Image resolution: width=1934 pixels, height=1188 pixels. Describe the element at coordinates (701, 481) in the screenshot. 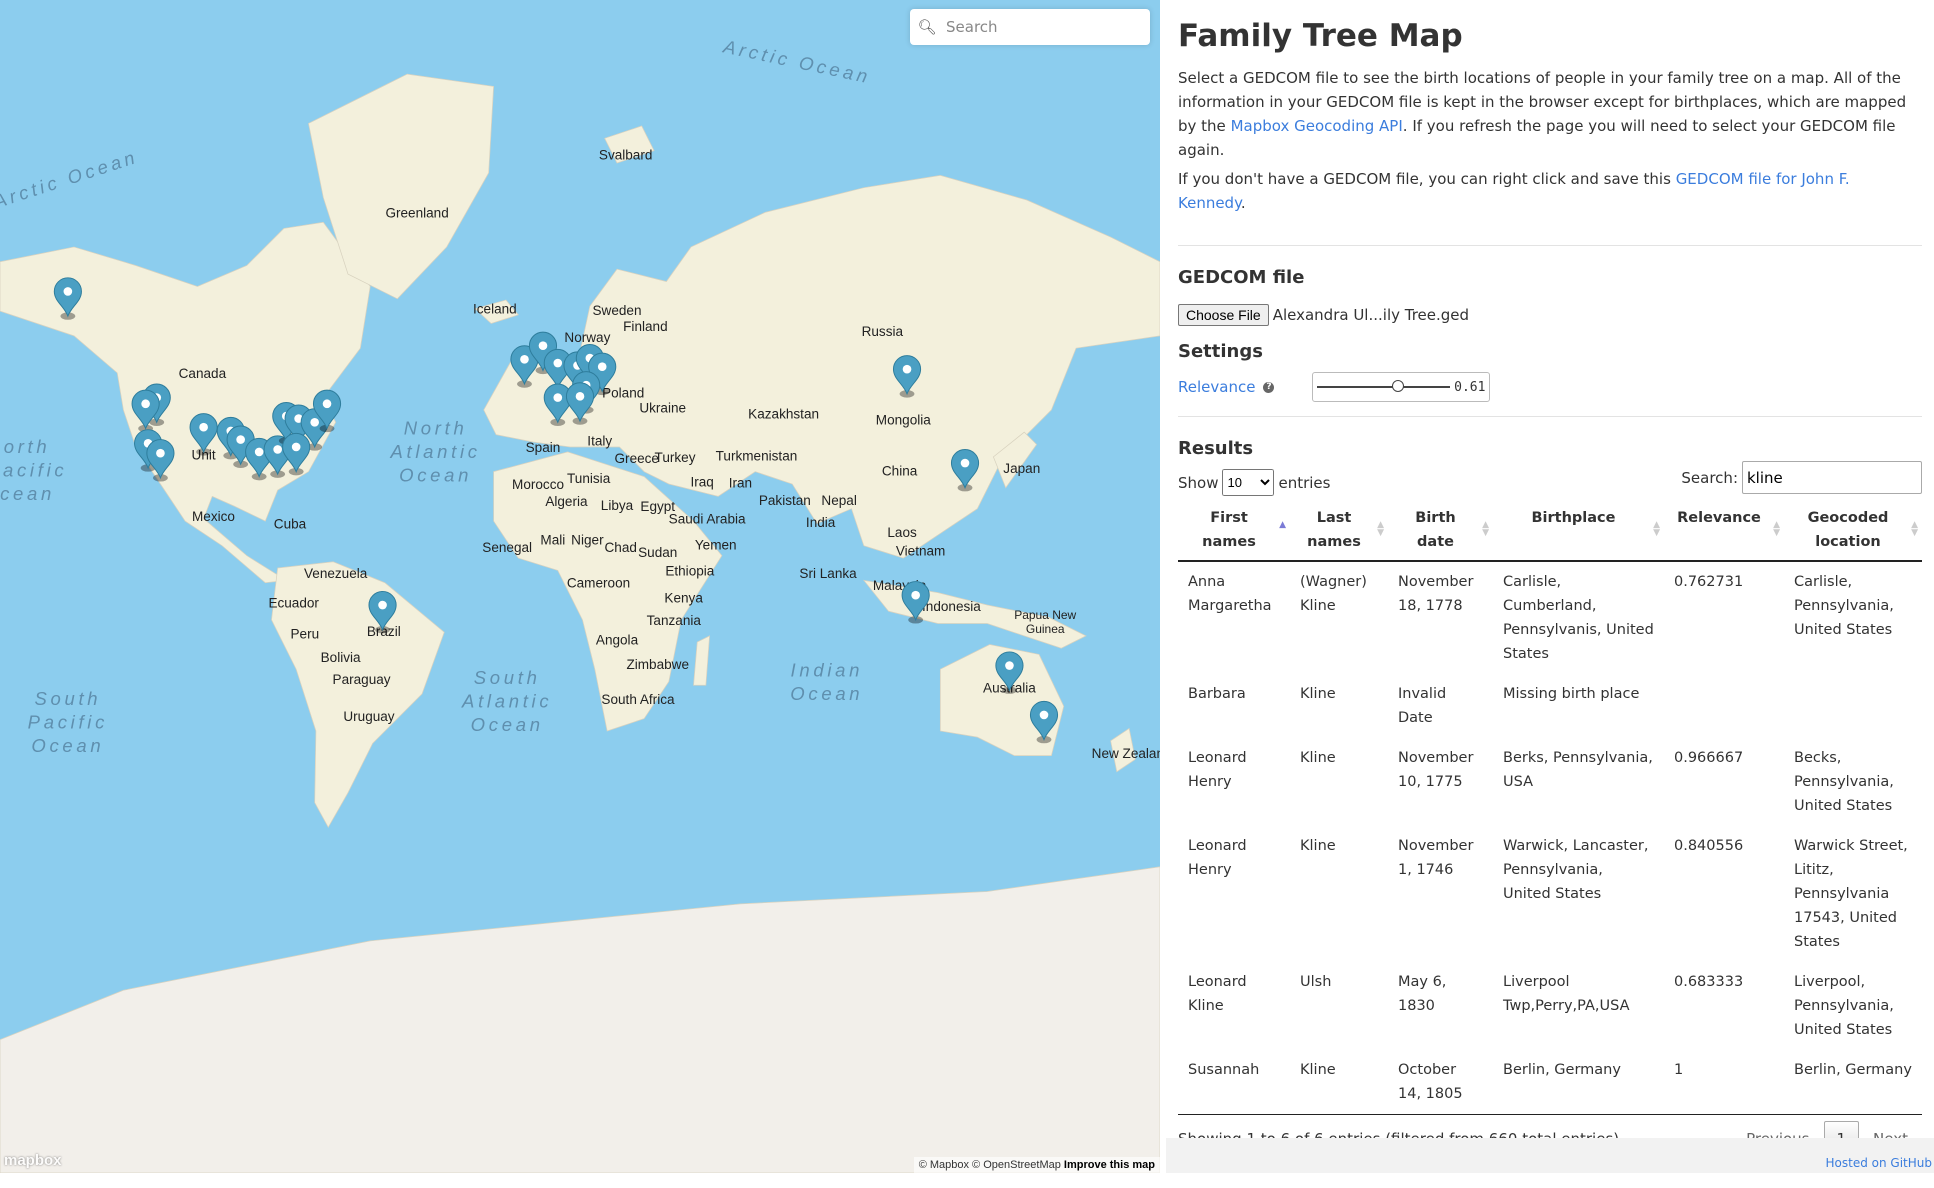

I see `place-label: Iraq` at that location.